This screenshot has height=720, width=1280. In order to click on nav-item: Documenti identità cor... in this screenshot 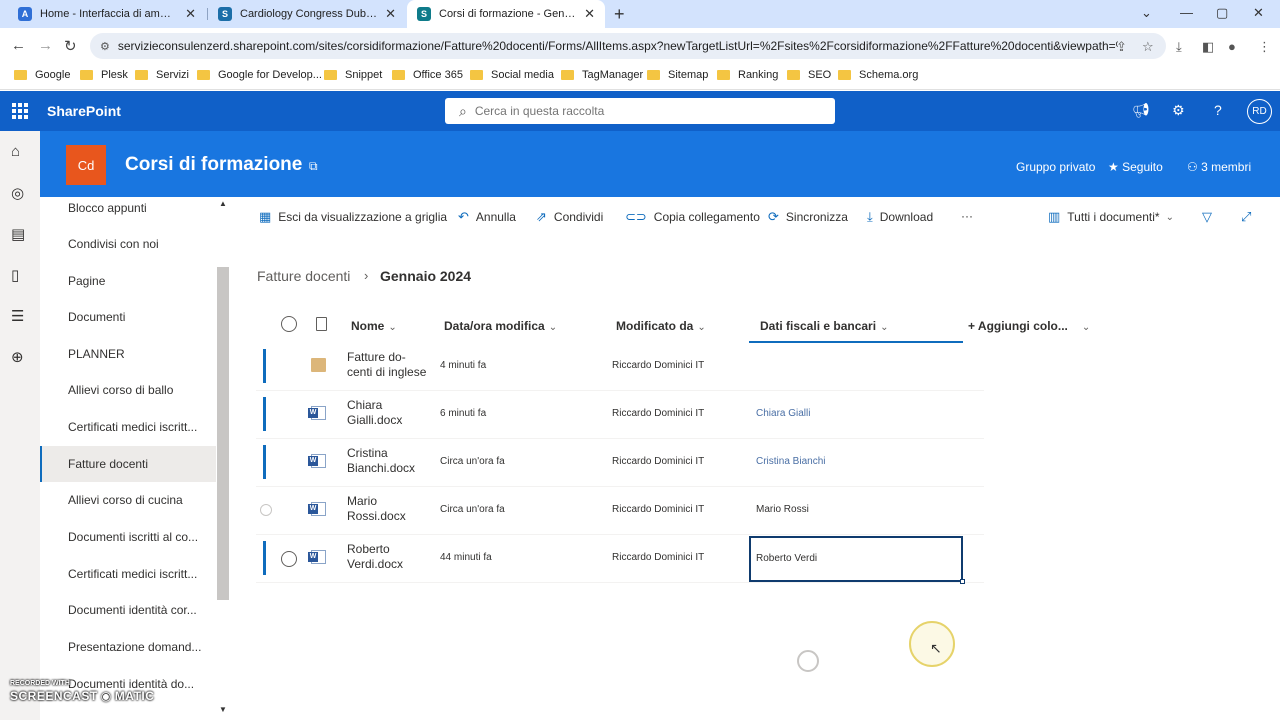, I will do `click(128, 610)`.